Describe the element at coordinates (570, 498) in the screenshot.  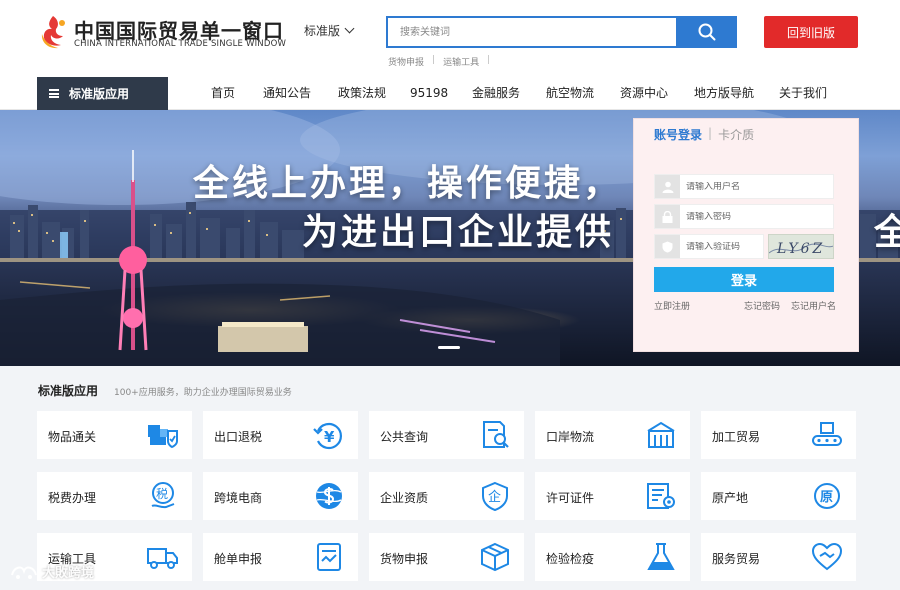
I see `app-card-label: 许可证件` at that location.